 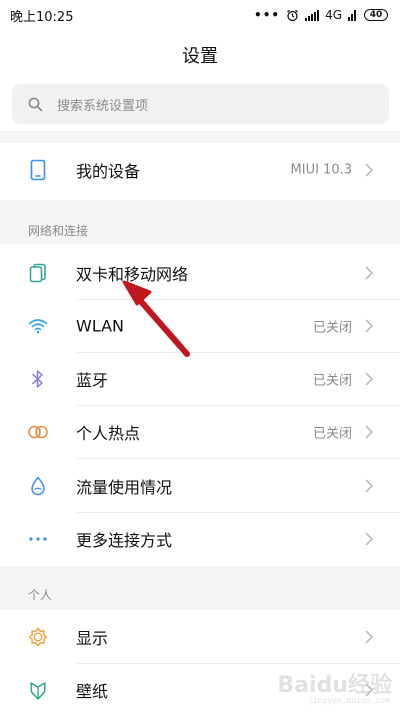 I want to click on hotspot-icon, so click(x=38, y=432).